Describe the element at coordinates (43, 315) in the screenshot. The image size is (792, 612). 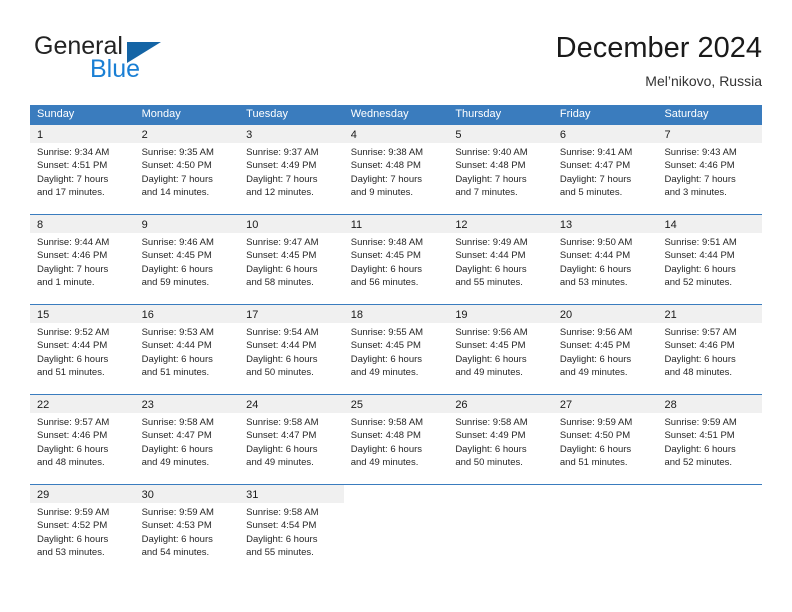
I see `day-number: 15` at that location.